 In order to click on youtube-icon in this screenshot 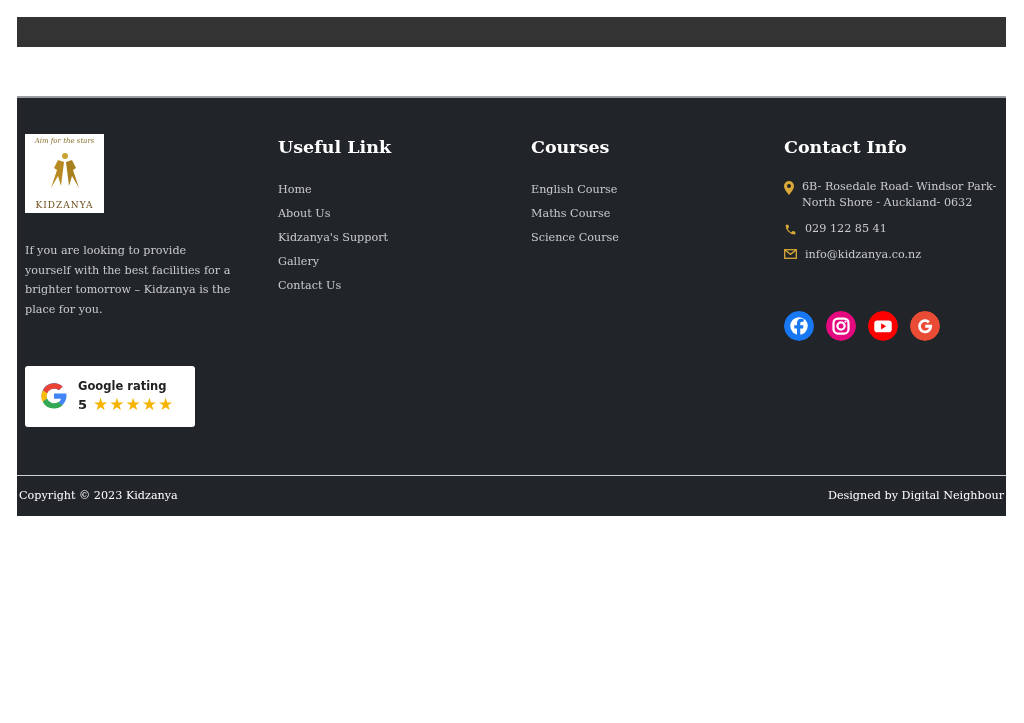, I will do `click(883, 326)`.